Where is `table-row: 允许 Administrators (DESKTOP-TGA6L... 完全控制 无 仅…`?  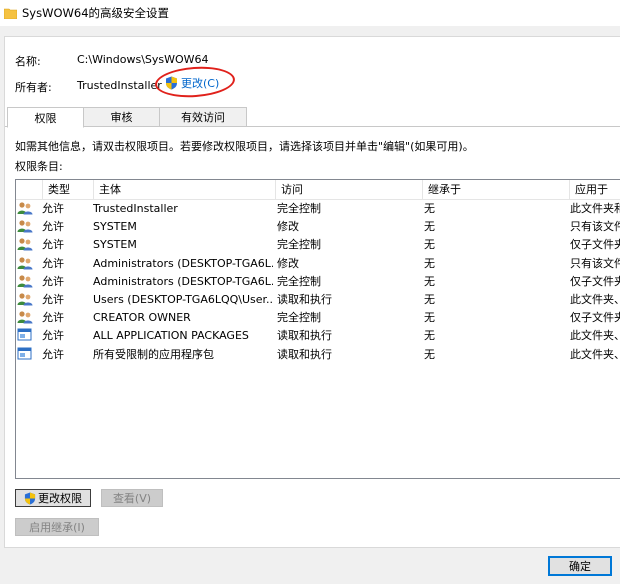 table-row: 允许 Administrators (DESKTOP-TGA6L... 完全控制 无 仅… is located at coordinates (318, 282).